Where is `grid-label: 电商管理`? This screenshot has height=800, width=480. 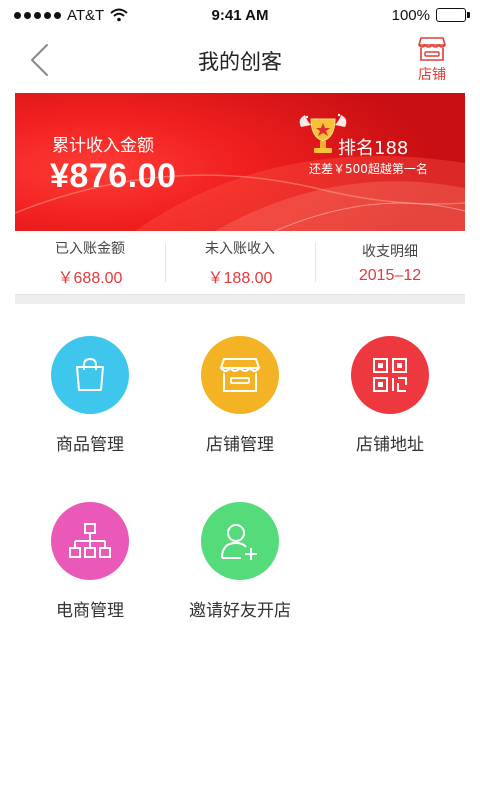 grid-label: 电商管理 is located at coordinates (90, 611).